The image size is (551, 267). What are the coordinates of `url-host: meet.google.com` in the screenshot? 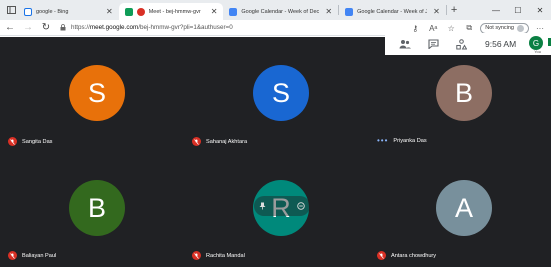 It's located at (114, 27).